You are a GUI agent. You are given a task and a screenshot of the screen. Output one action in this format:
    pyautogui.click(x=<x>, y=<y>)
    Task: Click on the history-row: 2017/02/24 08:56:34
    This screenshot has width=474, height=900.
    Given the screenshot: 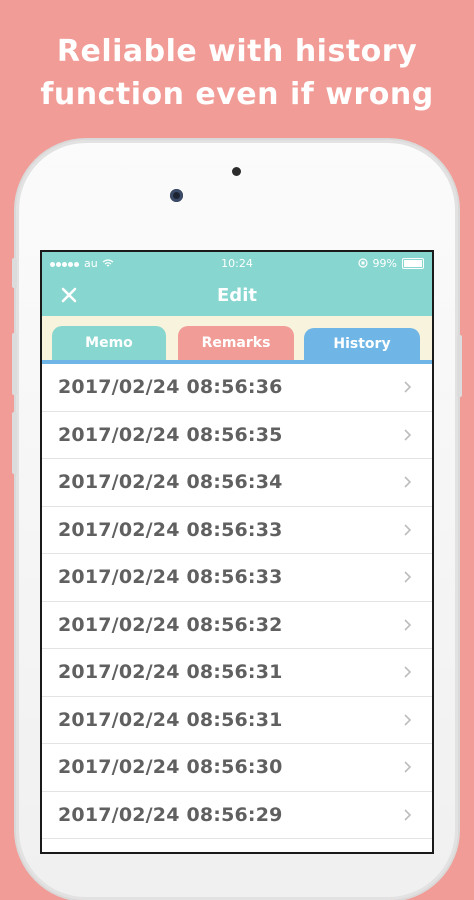 What is the action you would take?
    pyautogui.click(x=237, y=483)
    